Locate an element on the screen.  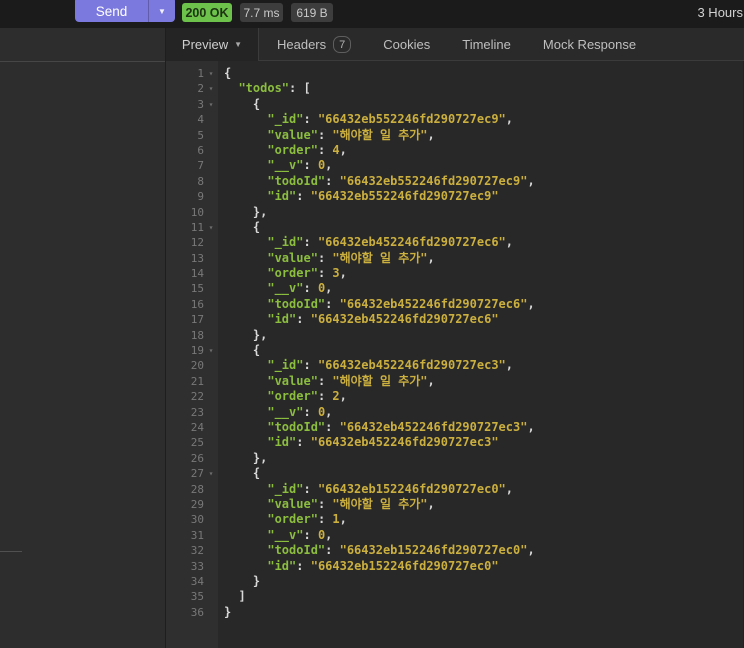
gutter-line: 30 is located at coordinates (192, 519).